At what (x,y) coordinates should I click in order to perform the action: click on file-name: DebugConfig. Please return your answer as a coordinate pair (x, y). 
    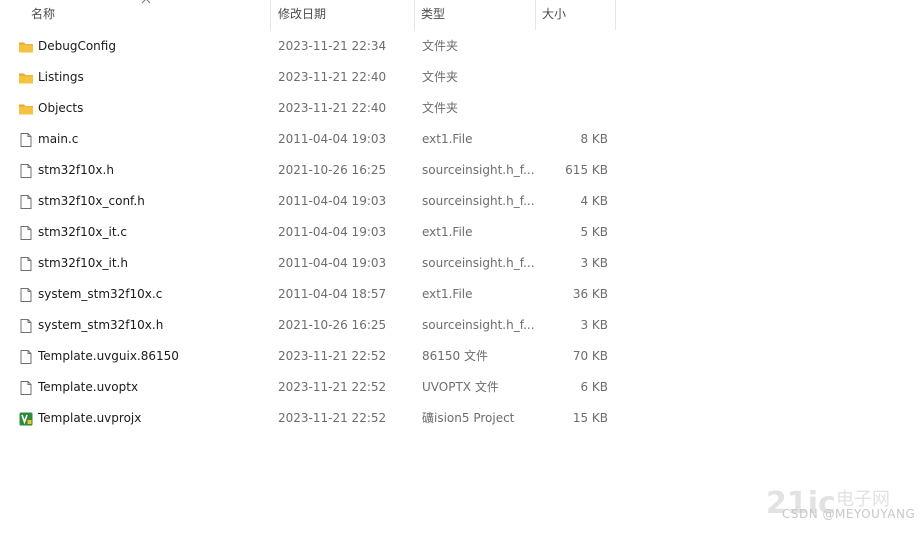
    Looking at the image, I should click on (77, 46).